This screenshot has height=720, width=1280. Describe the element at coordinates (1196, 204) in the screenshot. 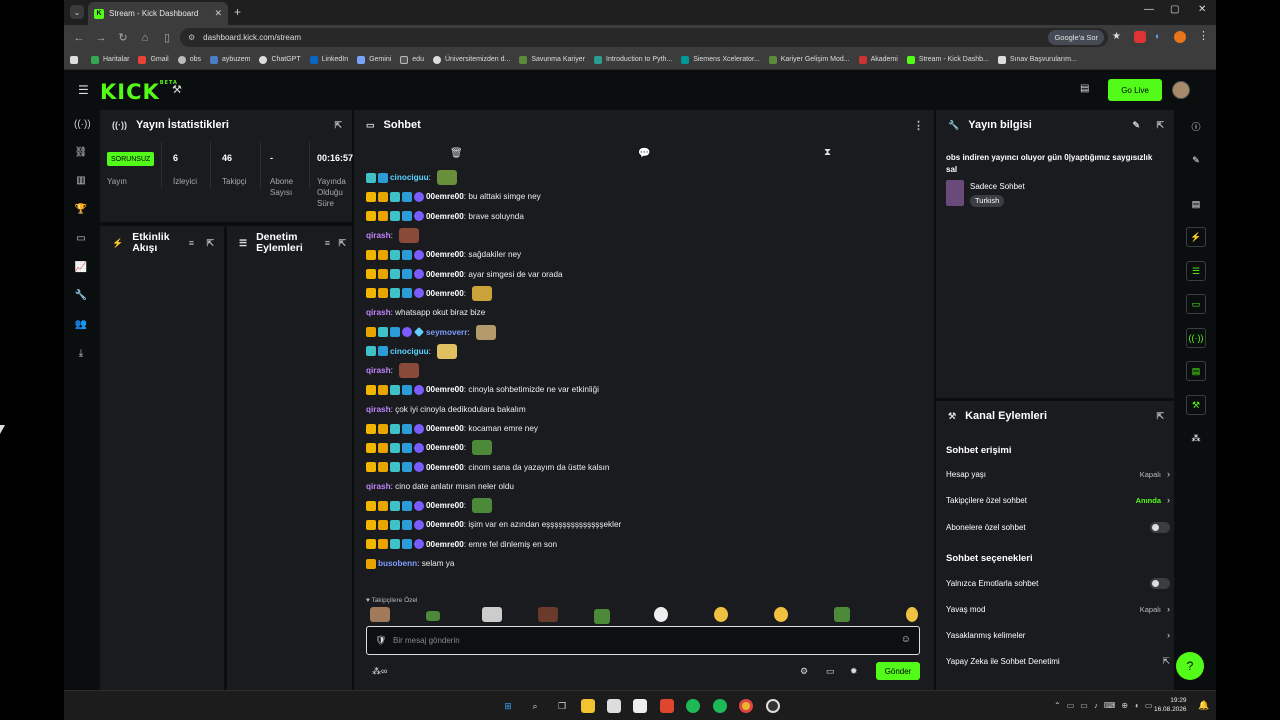

I see `video-panel-icon: ▤` at that location.